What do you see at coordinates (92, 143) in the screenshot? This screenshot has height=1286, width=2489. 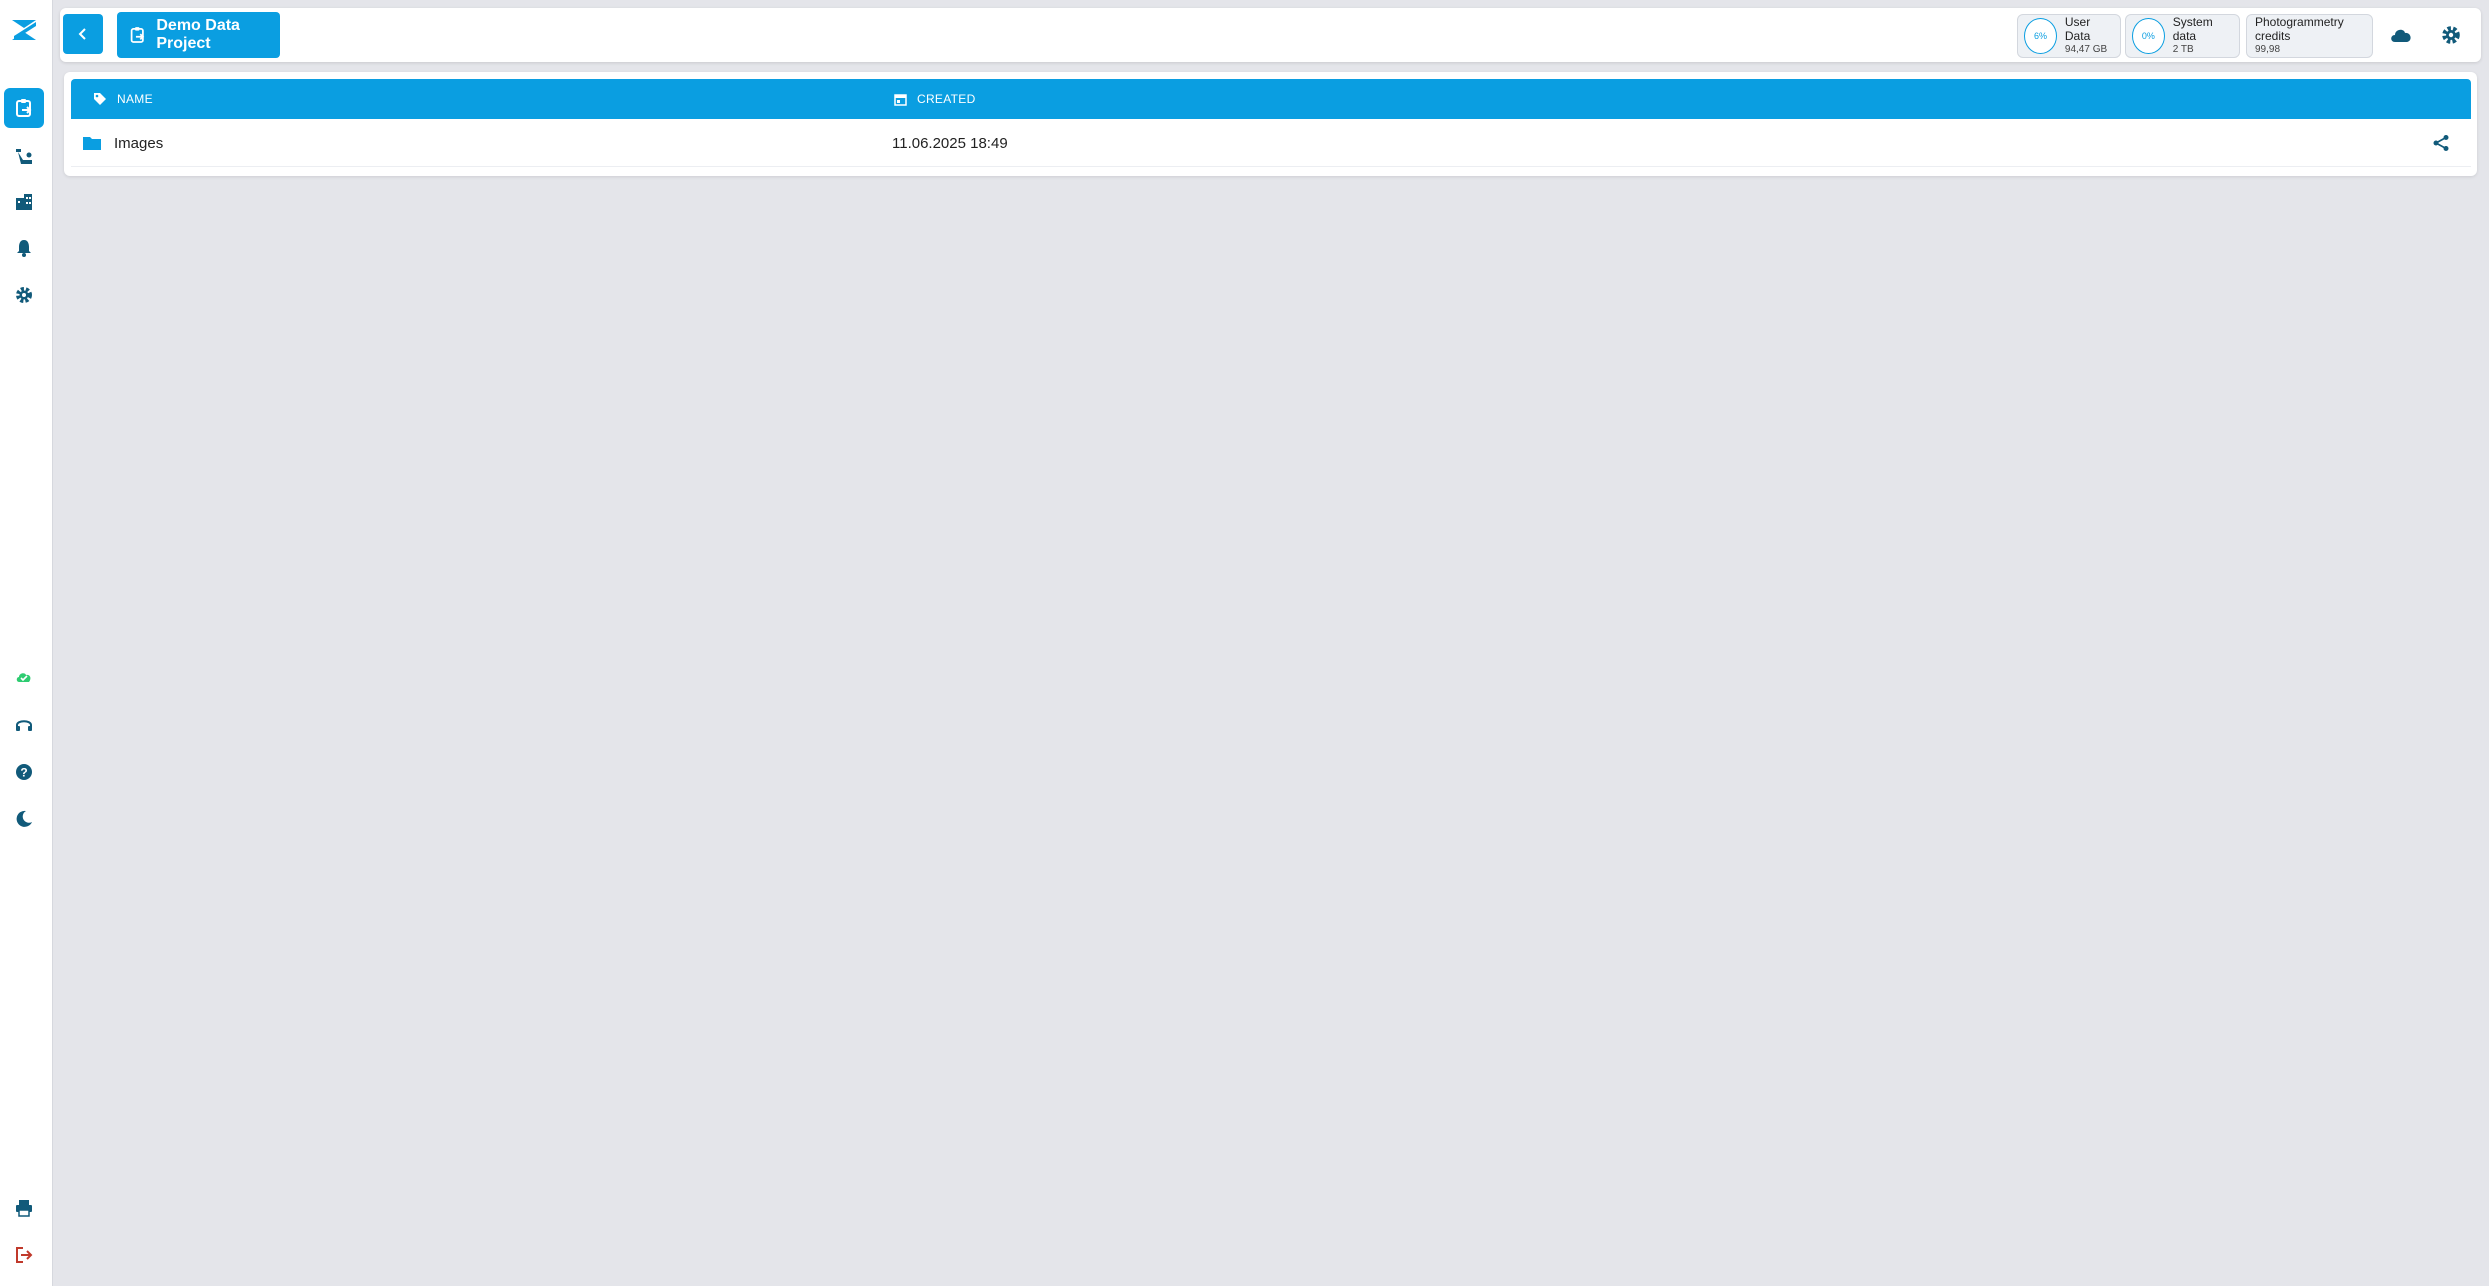 I see `folder-icon` at bounding box center [92, 143].